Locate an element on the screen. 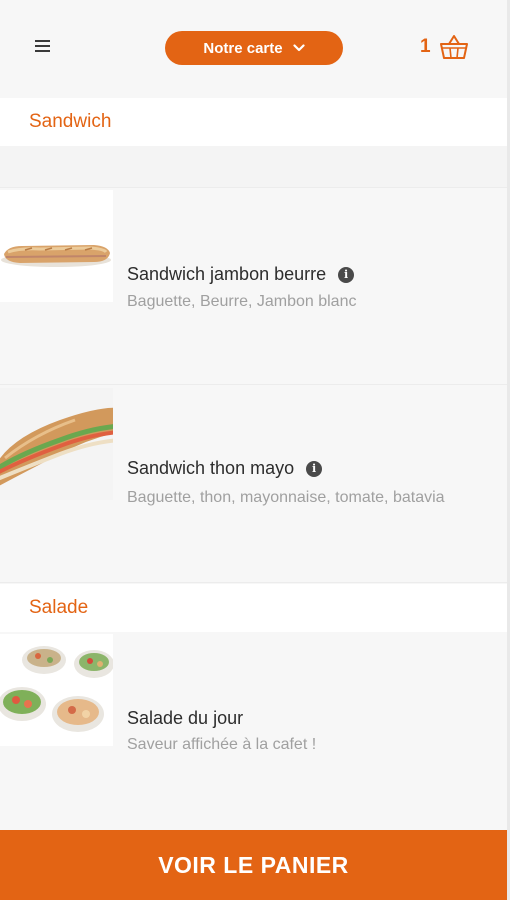 This screenshot has width=510, height=900. section-spacer is located at coordinates (253, 167).